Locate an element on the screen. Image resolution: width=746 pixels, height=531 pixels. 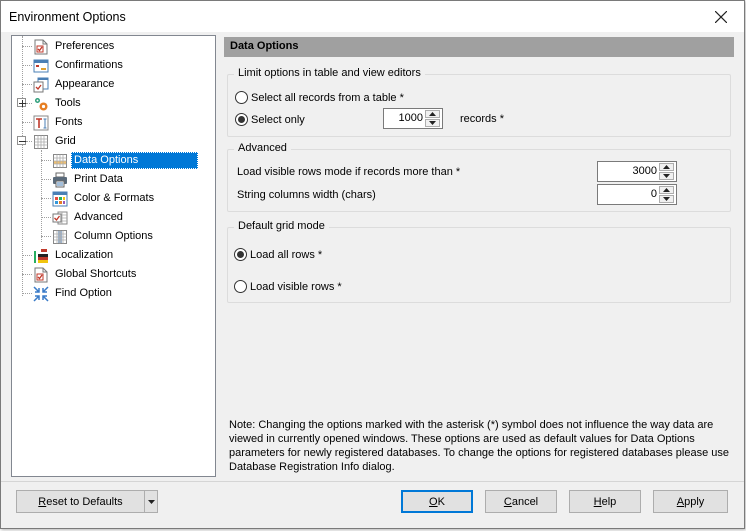
spinner-value: 3000 is located at coordinates (644, 171).